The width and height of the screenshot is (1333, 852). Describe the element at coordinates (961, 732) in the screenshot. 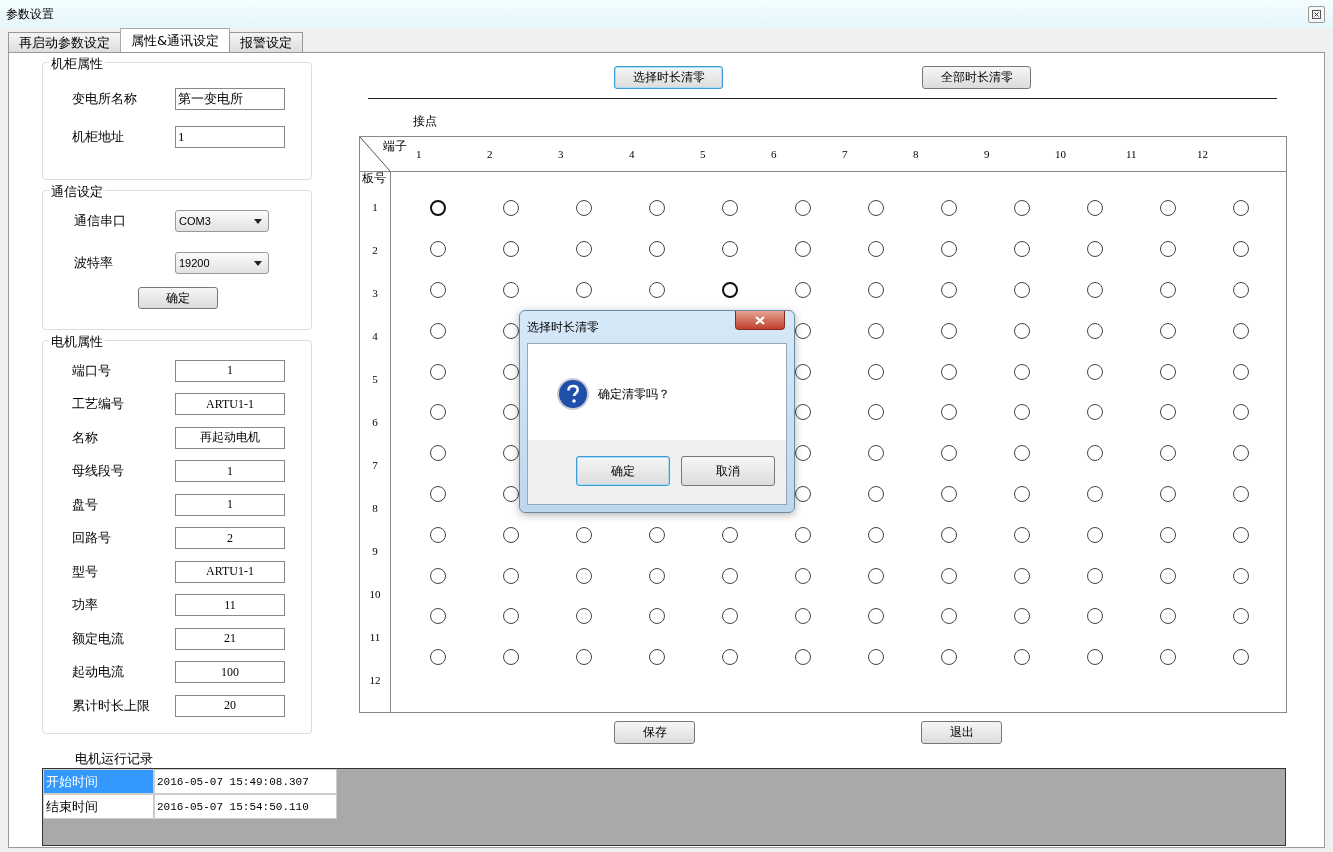

I see `button: 退出` at that location.